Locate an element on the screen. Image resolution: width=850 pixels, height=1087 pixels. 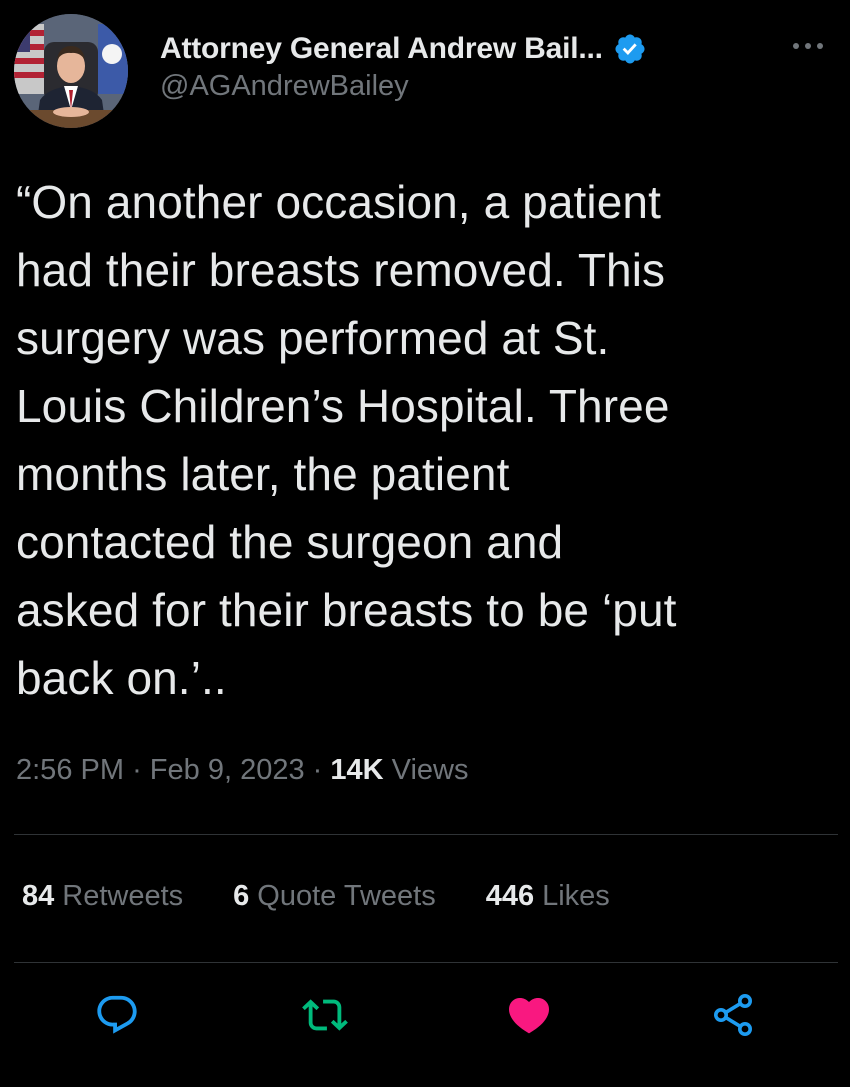
tweet-stats: 84 Retweets 6 Quote Tweets 446 Likes is located at coordinates (341, 896).